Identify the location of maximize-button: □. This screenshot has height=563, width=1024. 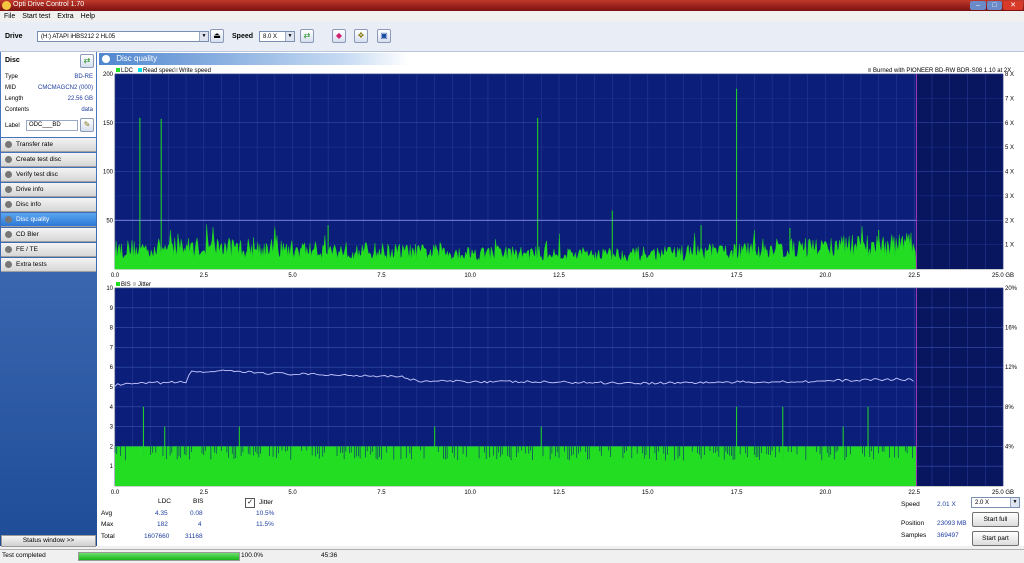
(994, 5).